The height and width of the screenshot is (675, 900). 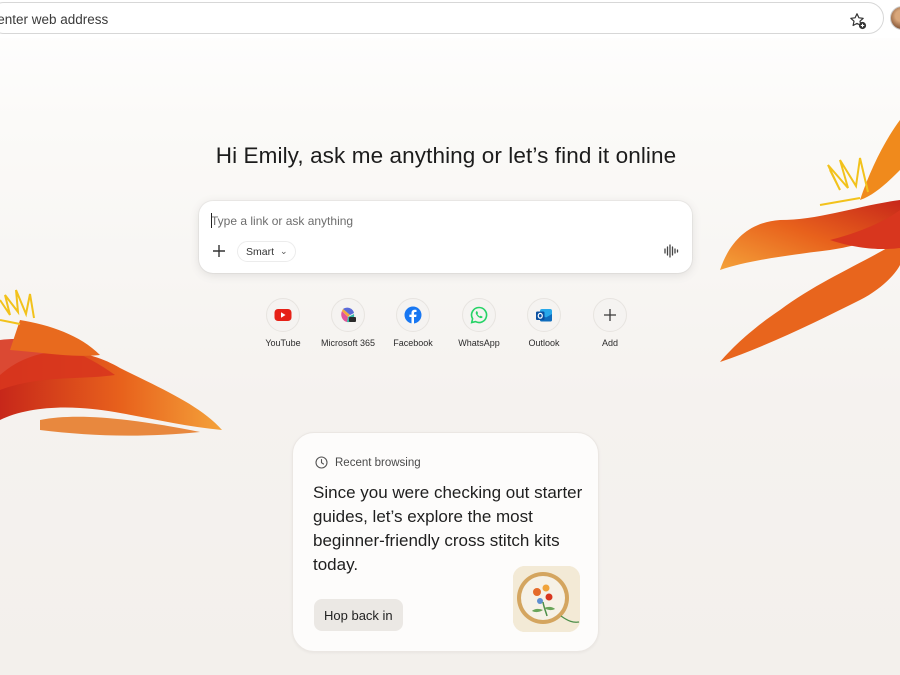 What do you see at coordinates (441, 221) in the screenshot?
I see `ask-input` at bounding box center [441, 221].